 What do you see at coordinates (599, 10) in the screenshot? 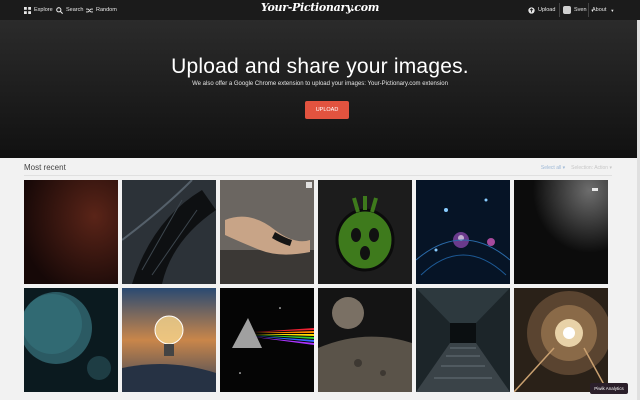
I see `nav-about-label: About` at bounding box center [599, 10].